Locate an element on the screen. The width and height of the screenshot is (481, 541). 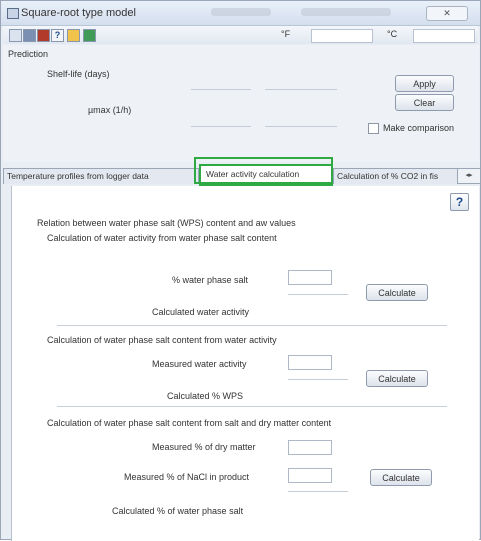
temp-unit-c: °C is located at coordinates (392, 34).